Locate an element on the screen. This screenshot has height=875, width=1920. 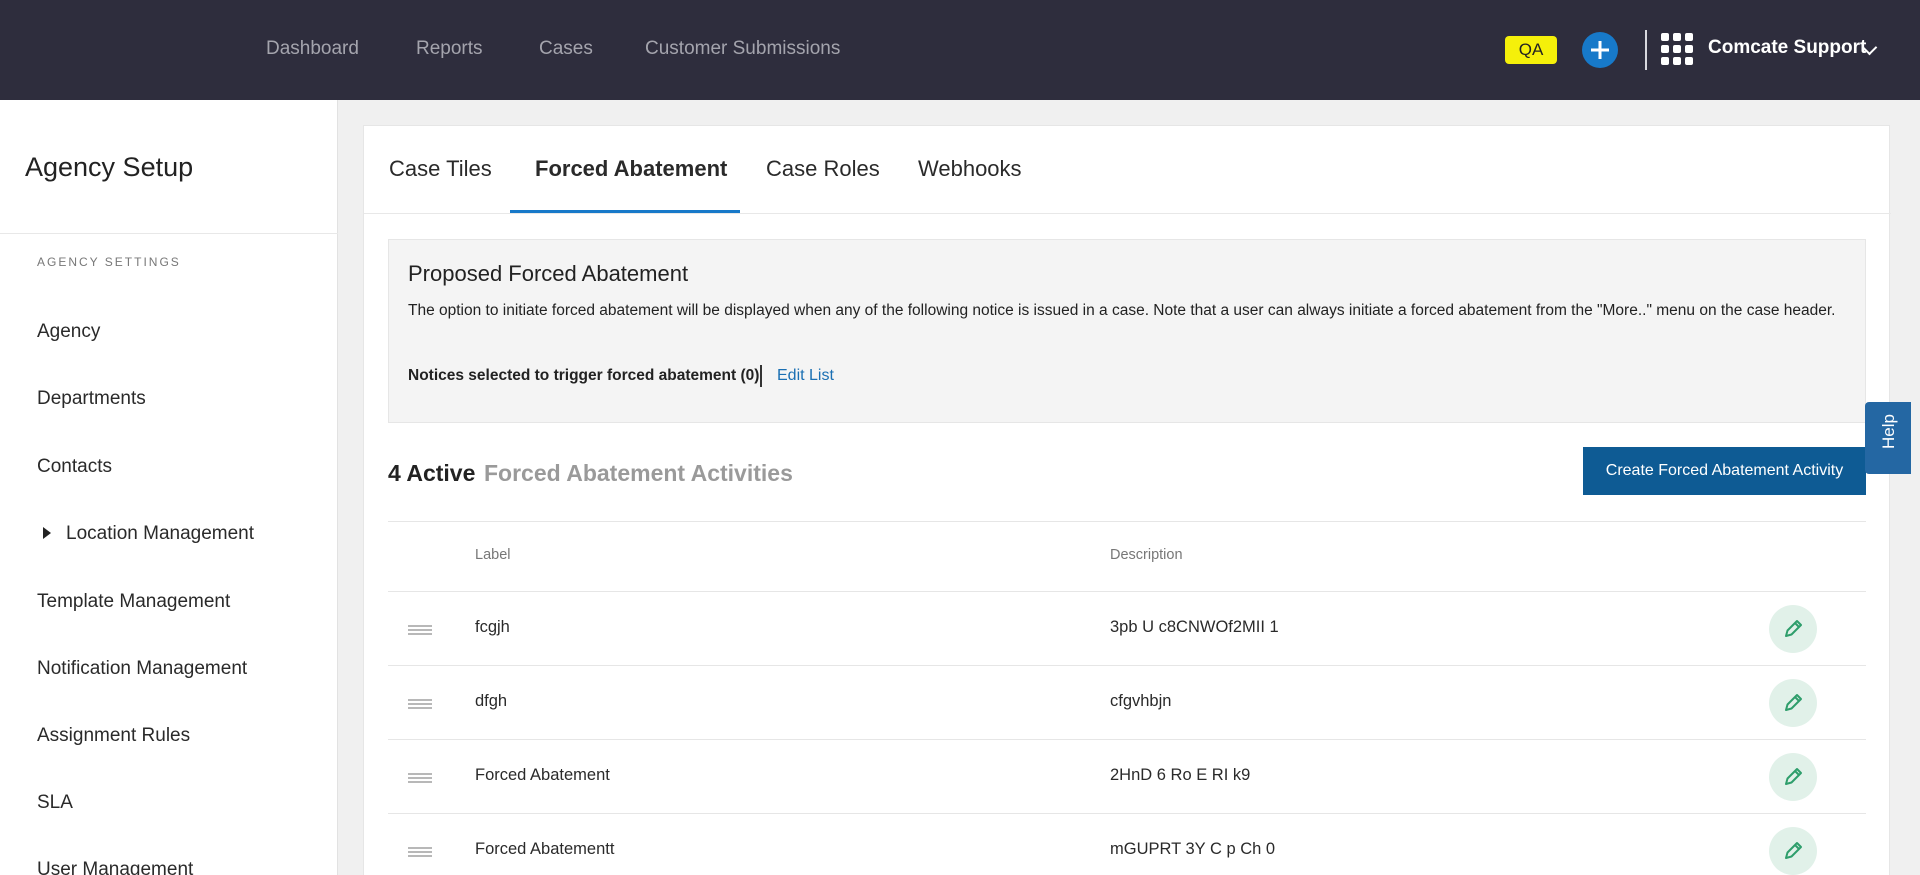
edit-list-link: Edit List is located at coordinates (805, 376).